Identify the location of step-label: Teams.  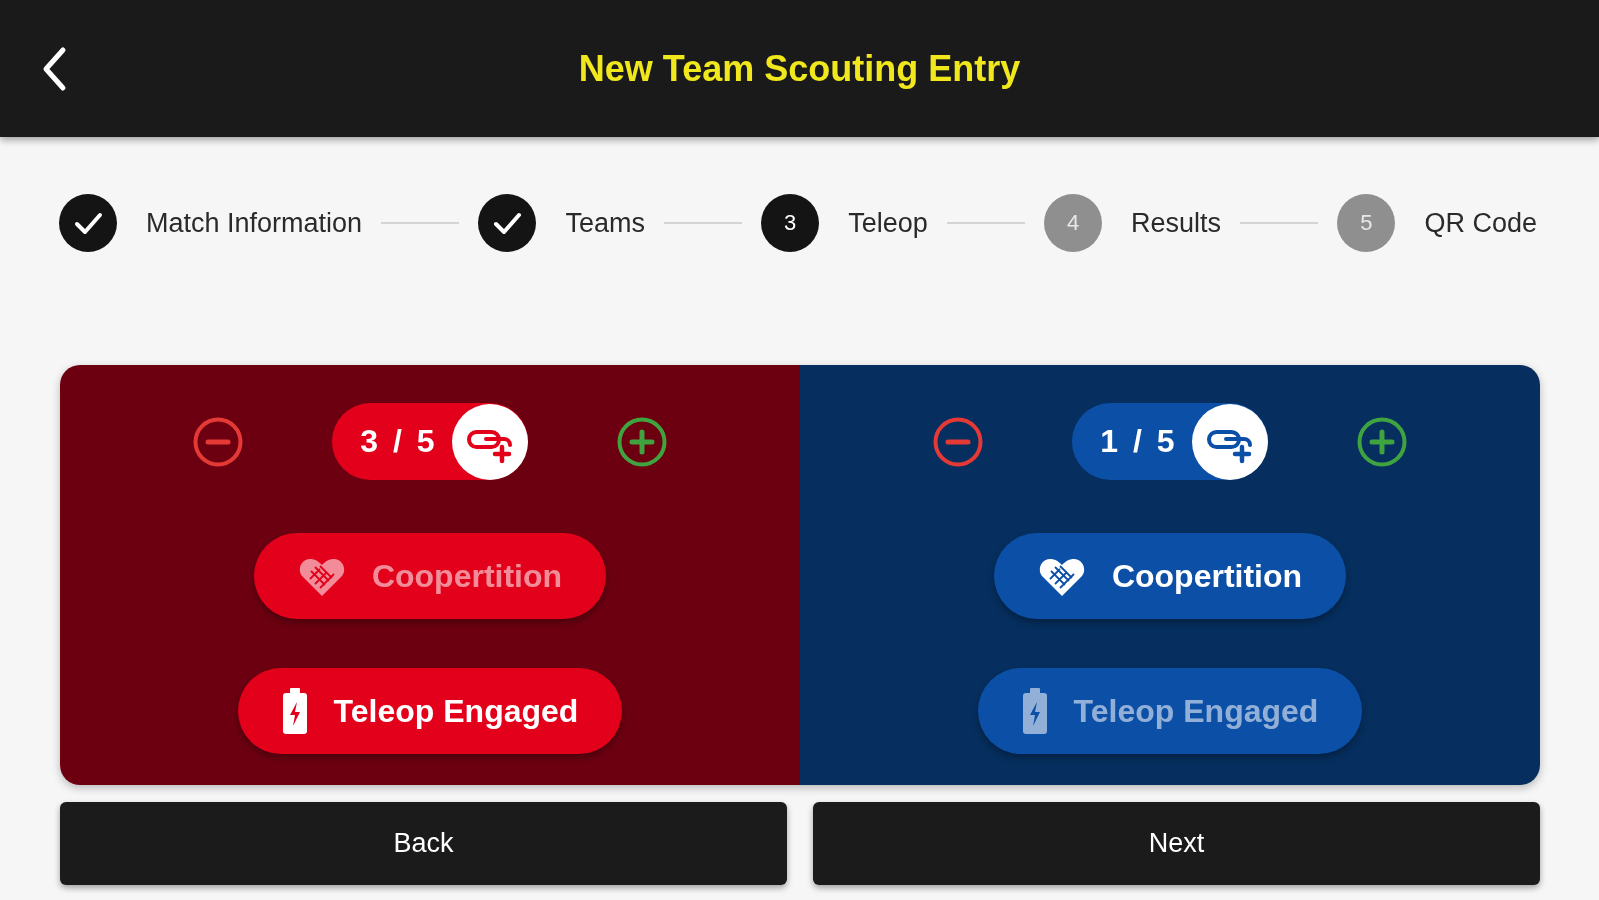
(605, 223).